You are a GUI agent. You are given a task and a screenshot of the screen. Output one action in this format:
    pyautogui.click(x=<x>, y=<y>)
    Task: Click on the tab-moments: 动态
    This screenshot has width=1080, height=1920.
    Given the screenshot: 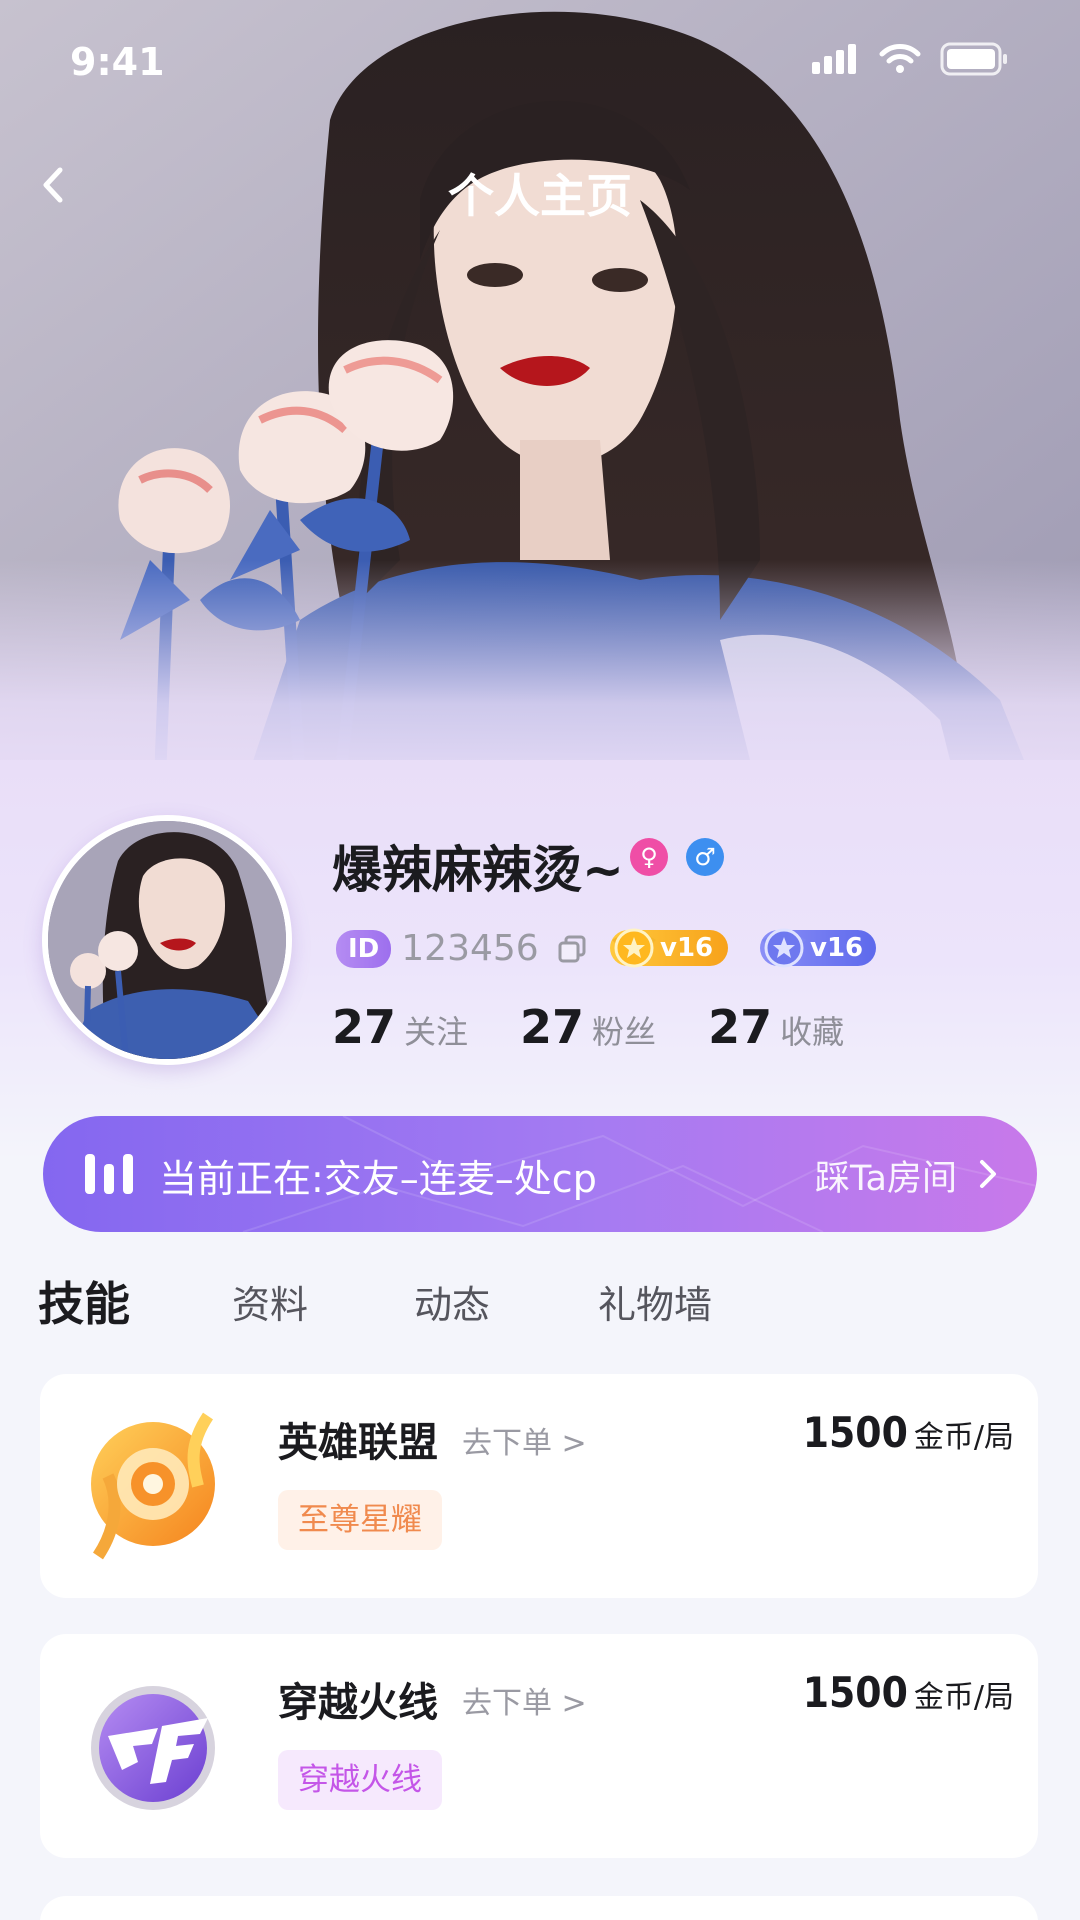 What is the action you would take?
    pyautogui.click(x=452, y=1301)
    